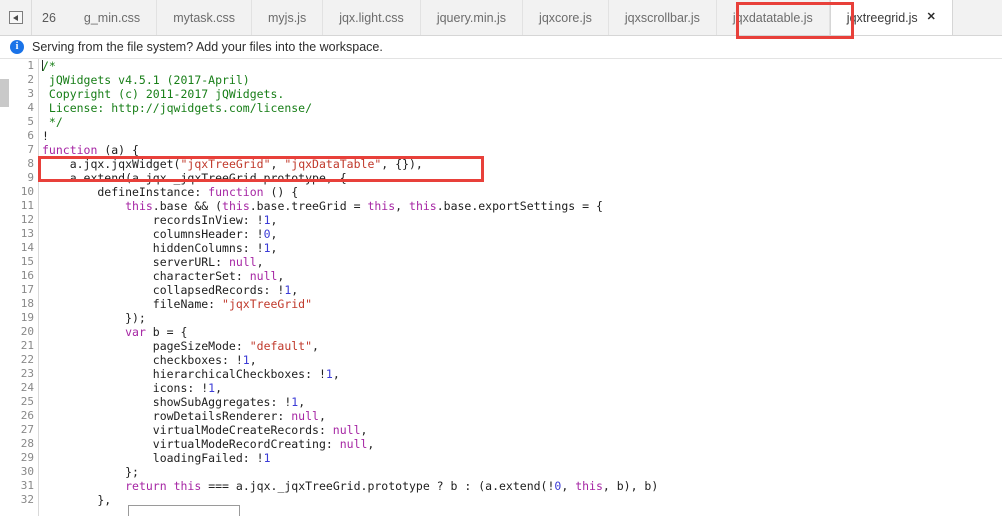 The image size is (1002, 516). What do you see at coordinates (170, 290) in the screenshot?
I see `code-line: collapsedRecords: !1,` at bounding box center [170, 290].